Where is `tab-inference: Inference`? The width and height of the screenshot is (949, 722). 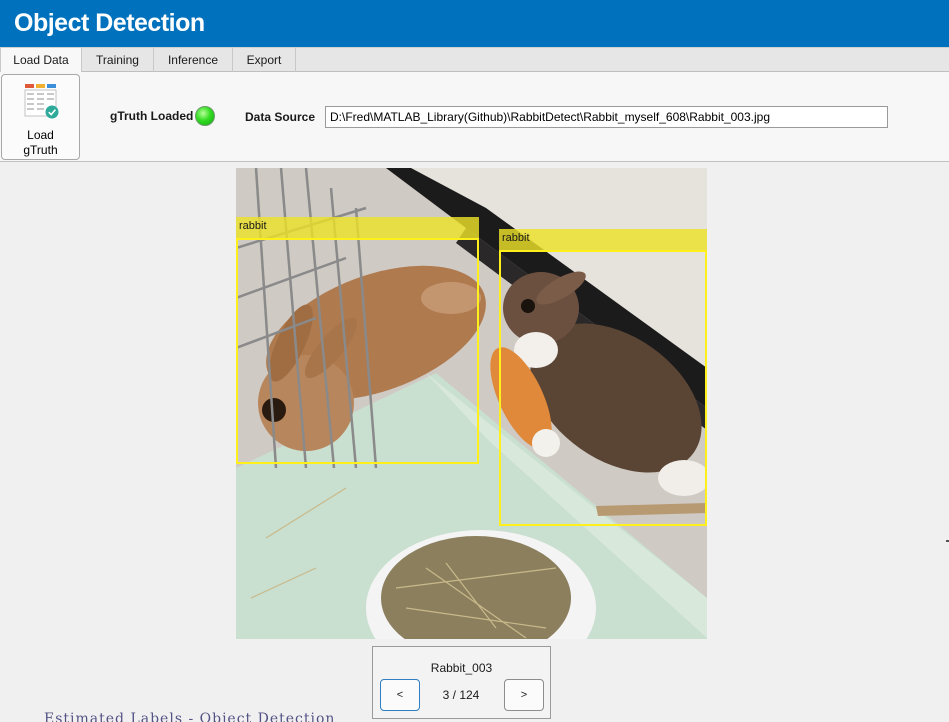
tab-inference: Inference is located at coordinates (193, 60).